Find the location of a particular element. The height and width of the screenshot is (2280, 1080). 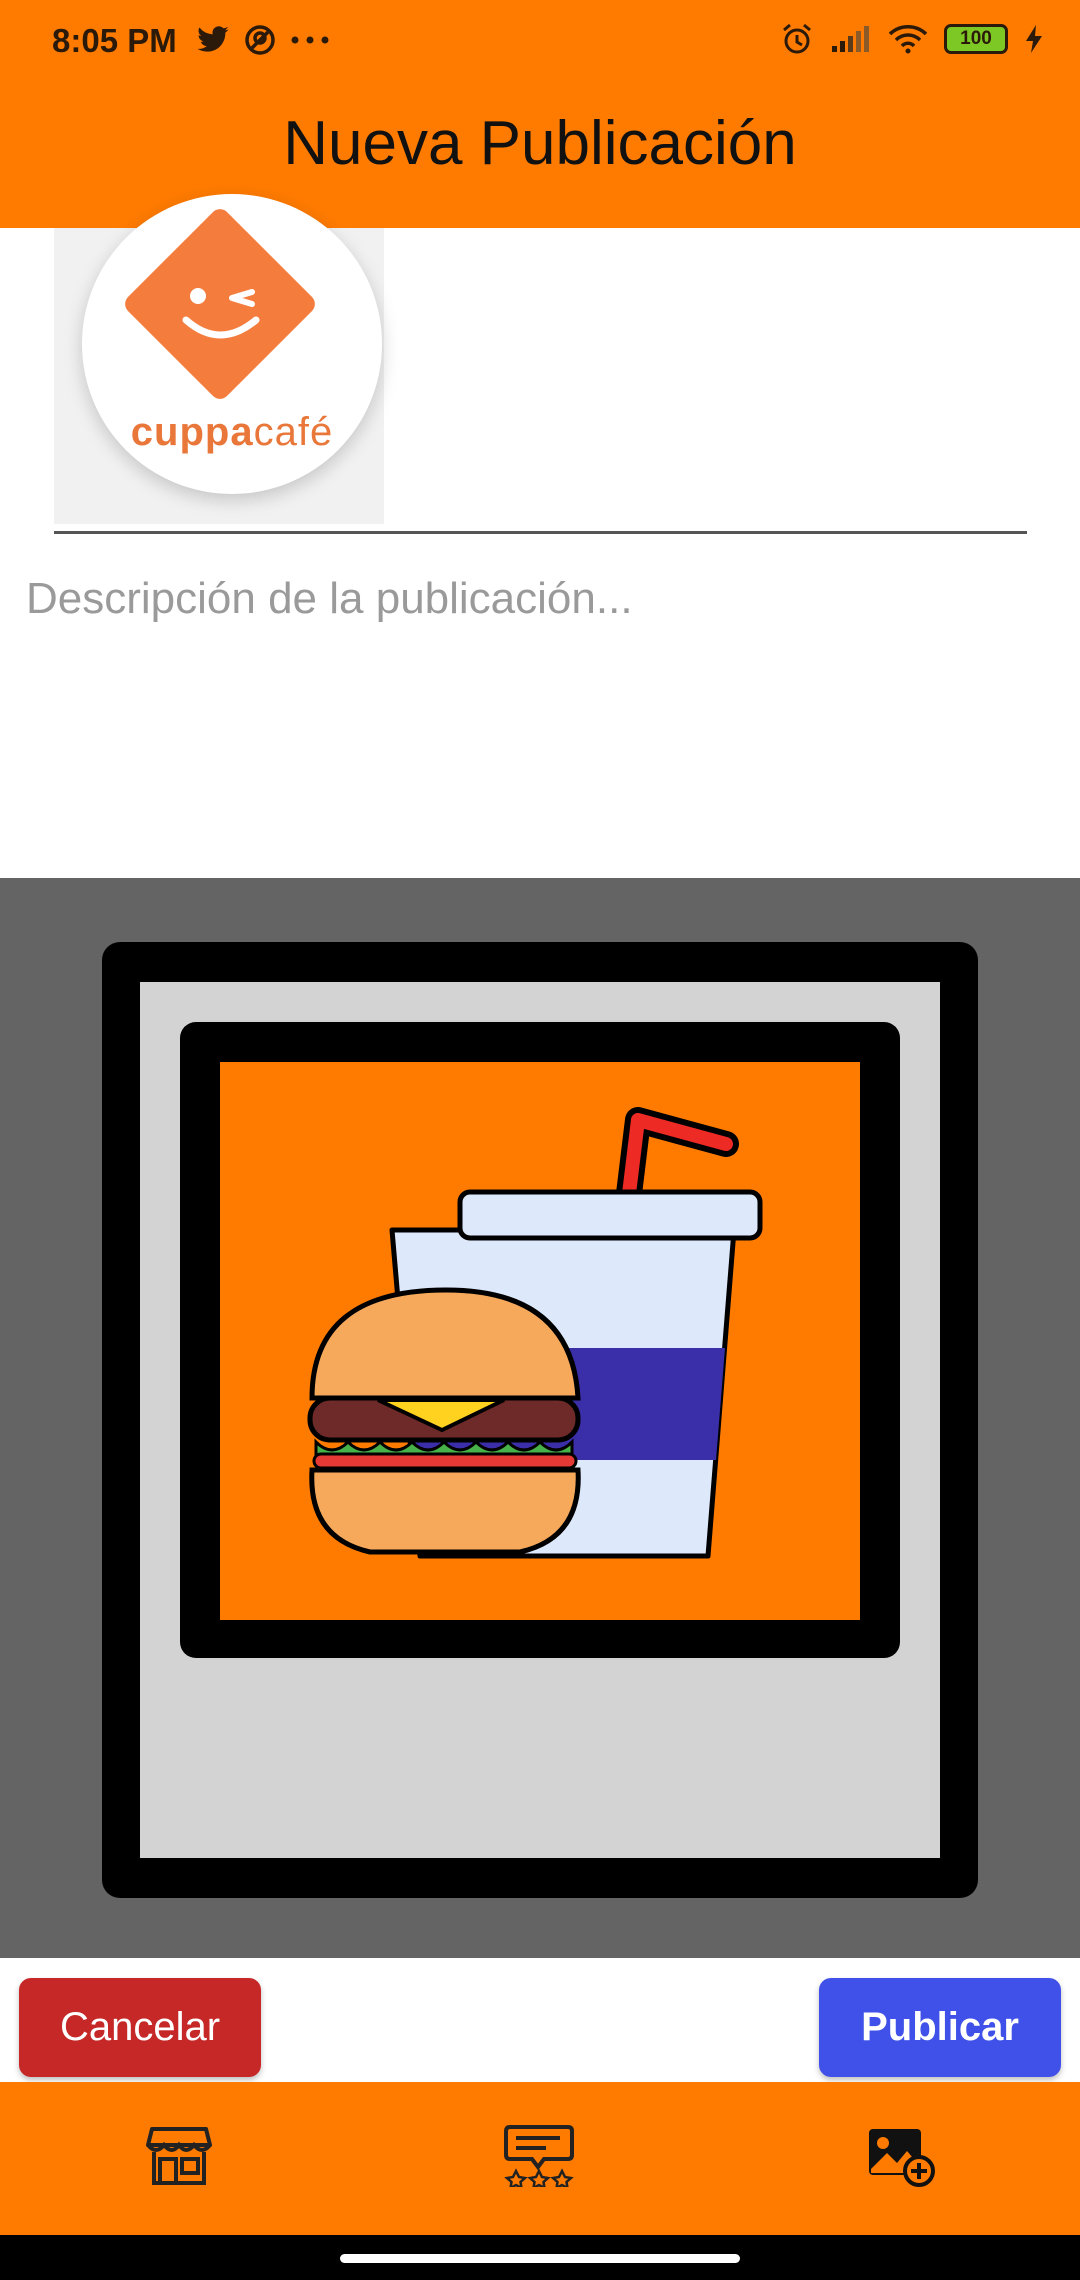

cancel-button: Cancelar is located at coordinates (140, 2027).